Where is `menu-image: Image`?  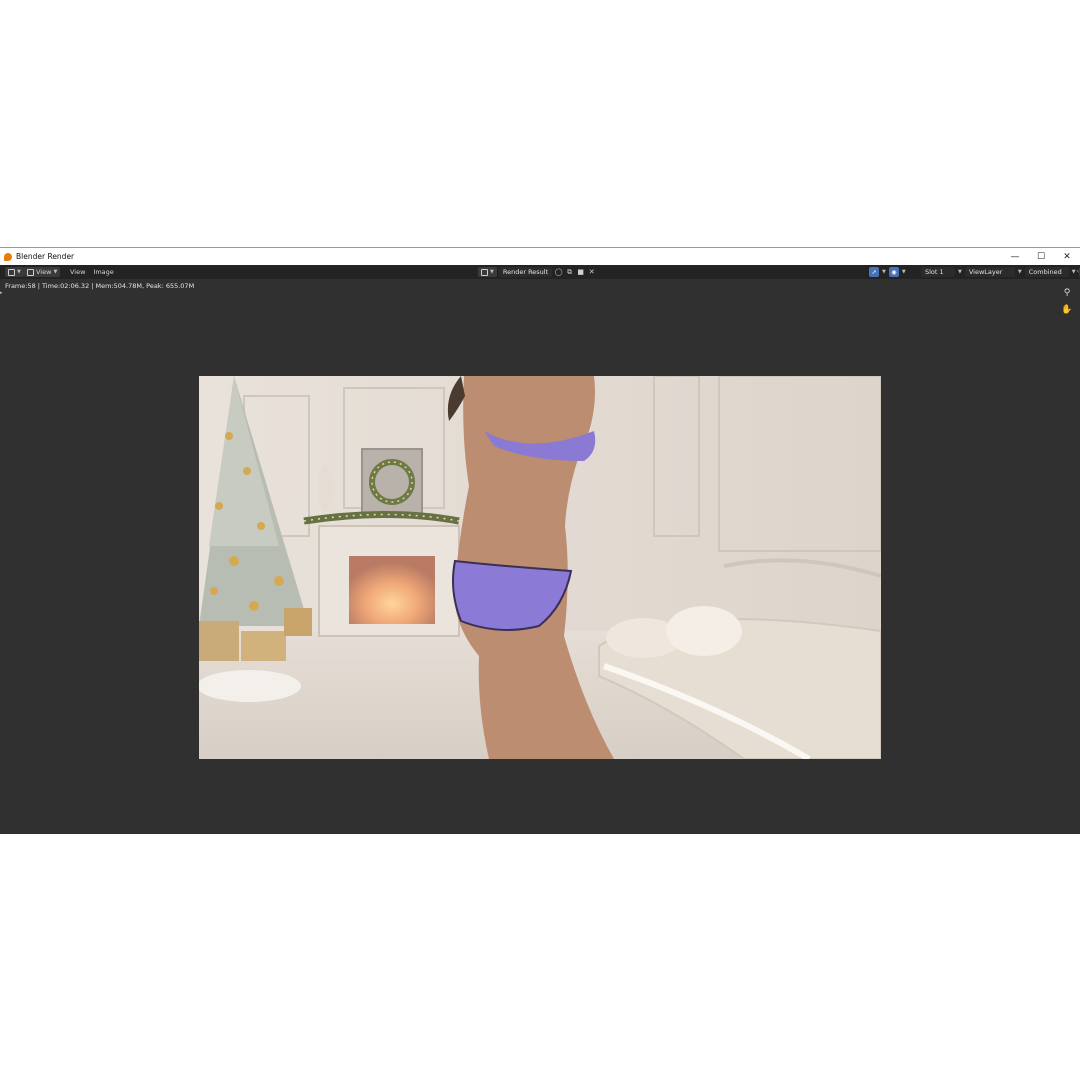
menu-image: Image is located at coordinates (103, 272).